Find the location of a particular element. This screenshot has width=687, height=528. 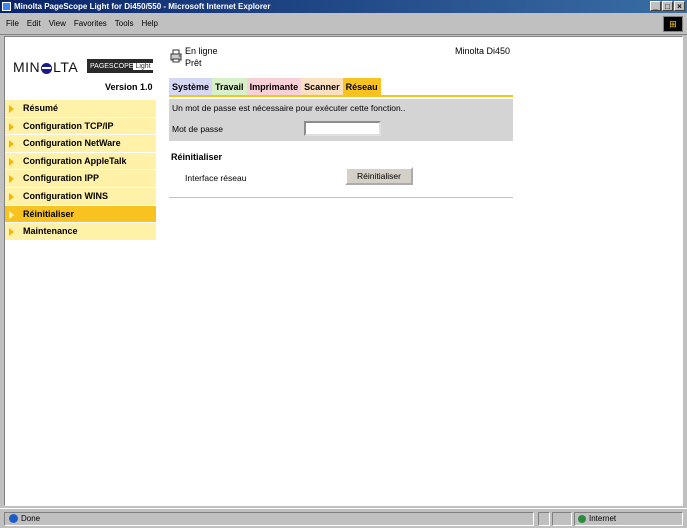

logo-text-post: LTA is located at coordinates (66, 67).